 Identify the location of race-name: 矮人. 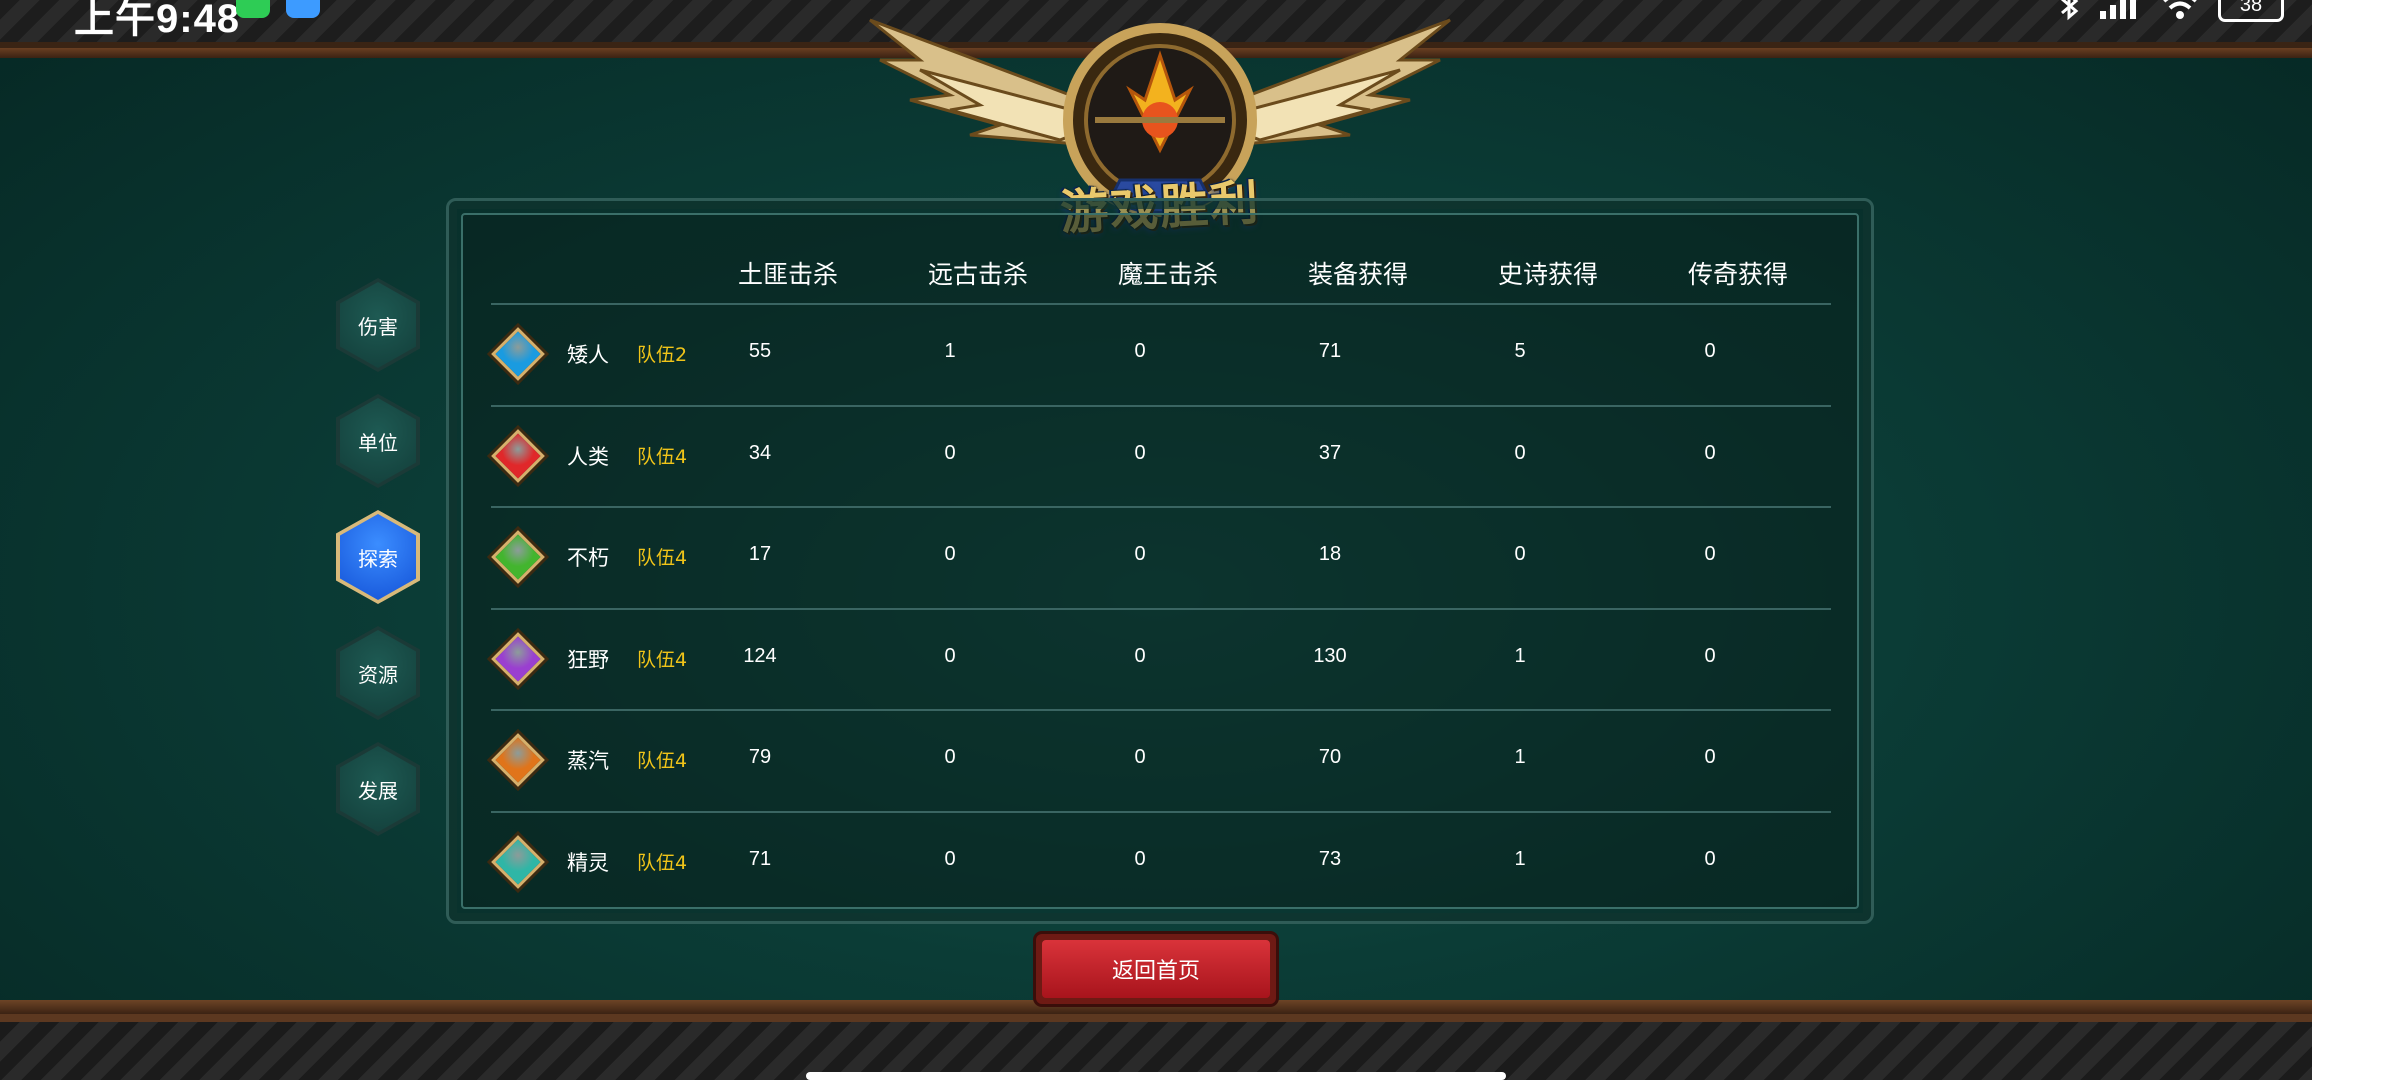
(588, 355).